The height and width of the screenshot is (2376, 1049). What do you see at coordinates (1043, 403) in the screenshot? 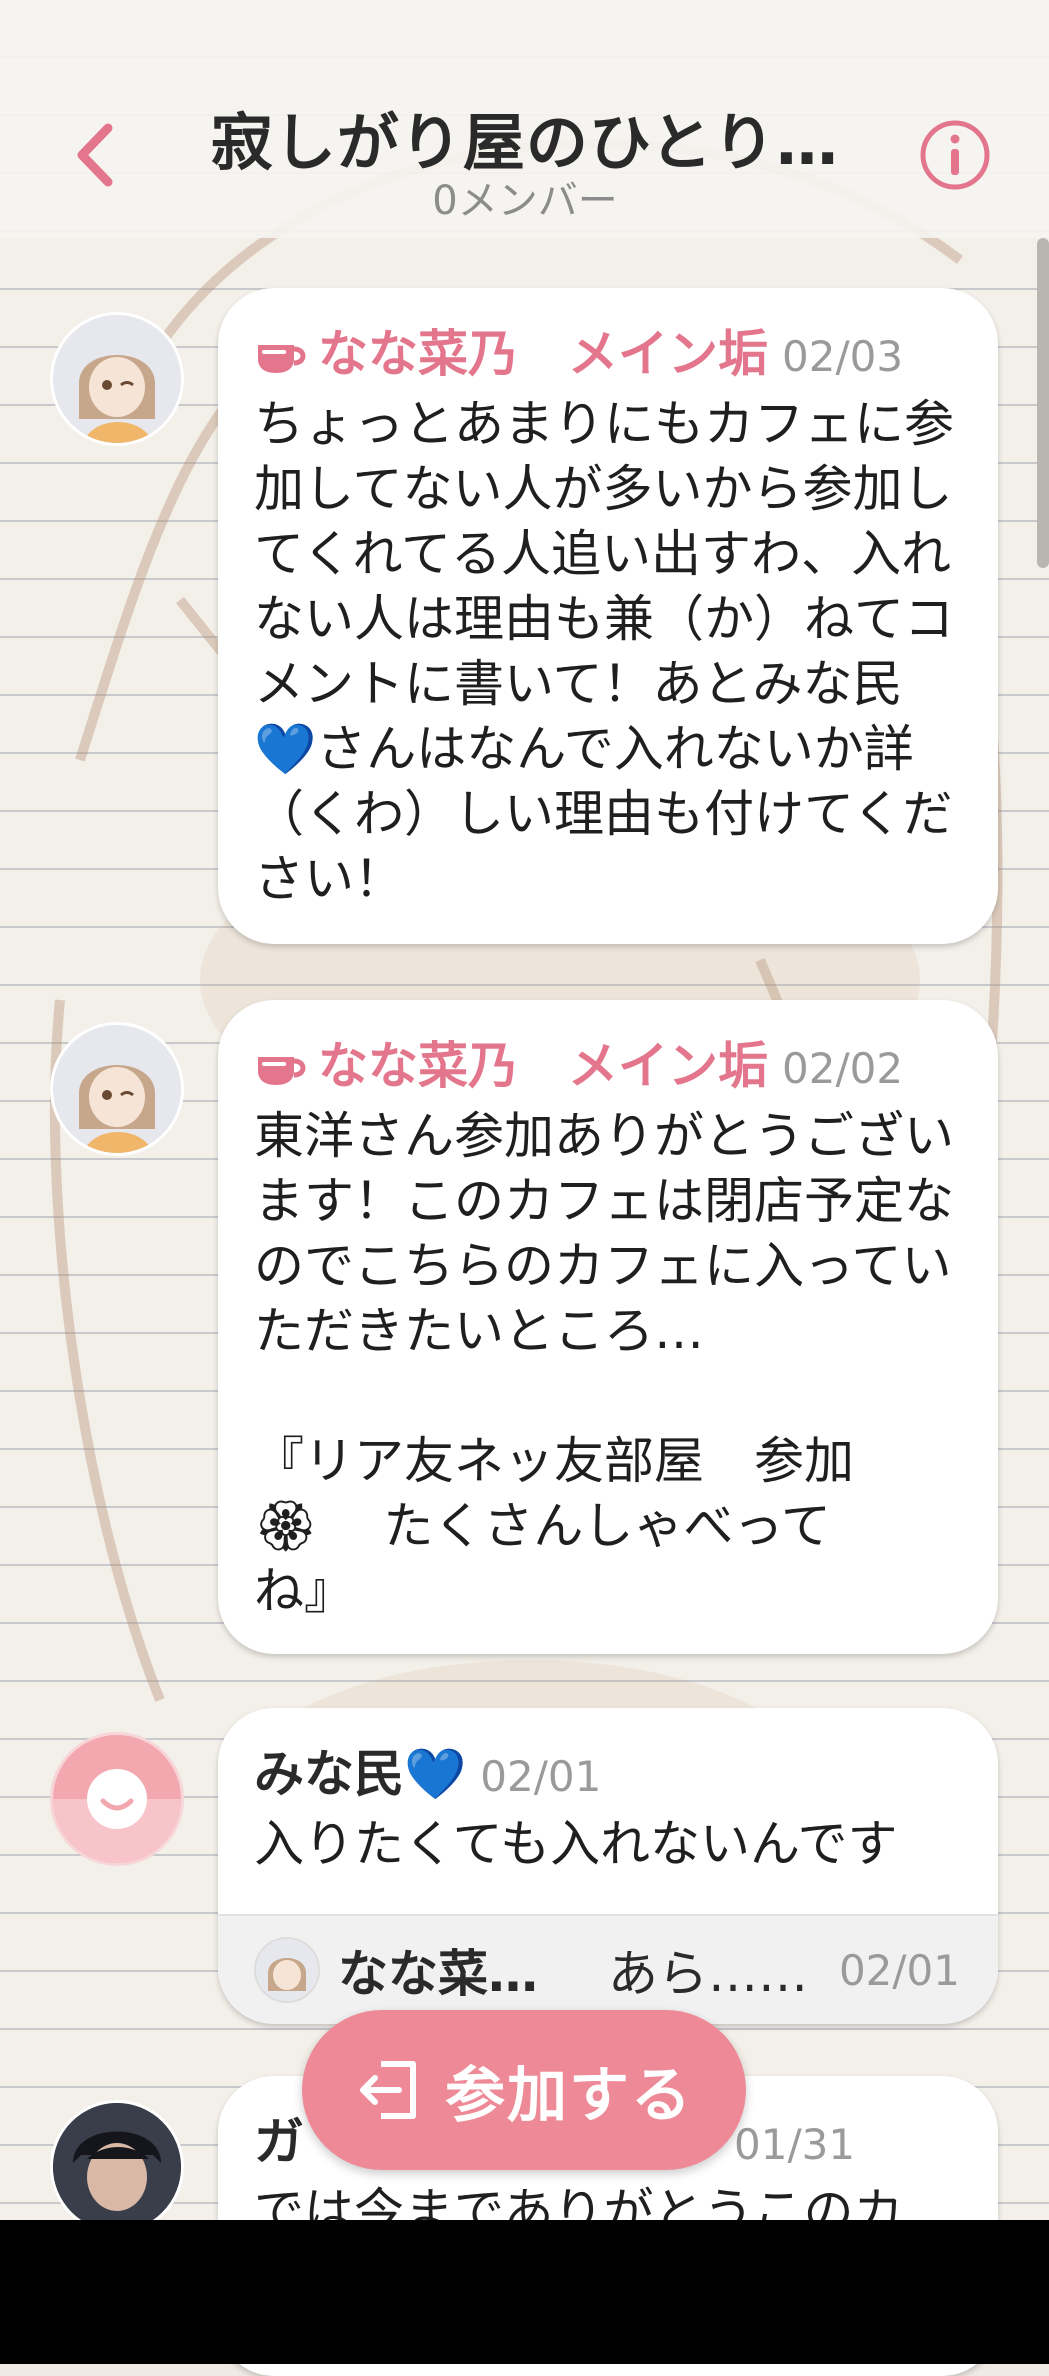
I see `scrollbar` at bounding box center [1043, 403].